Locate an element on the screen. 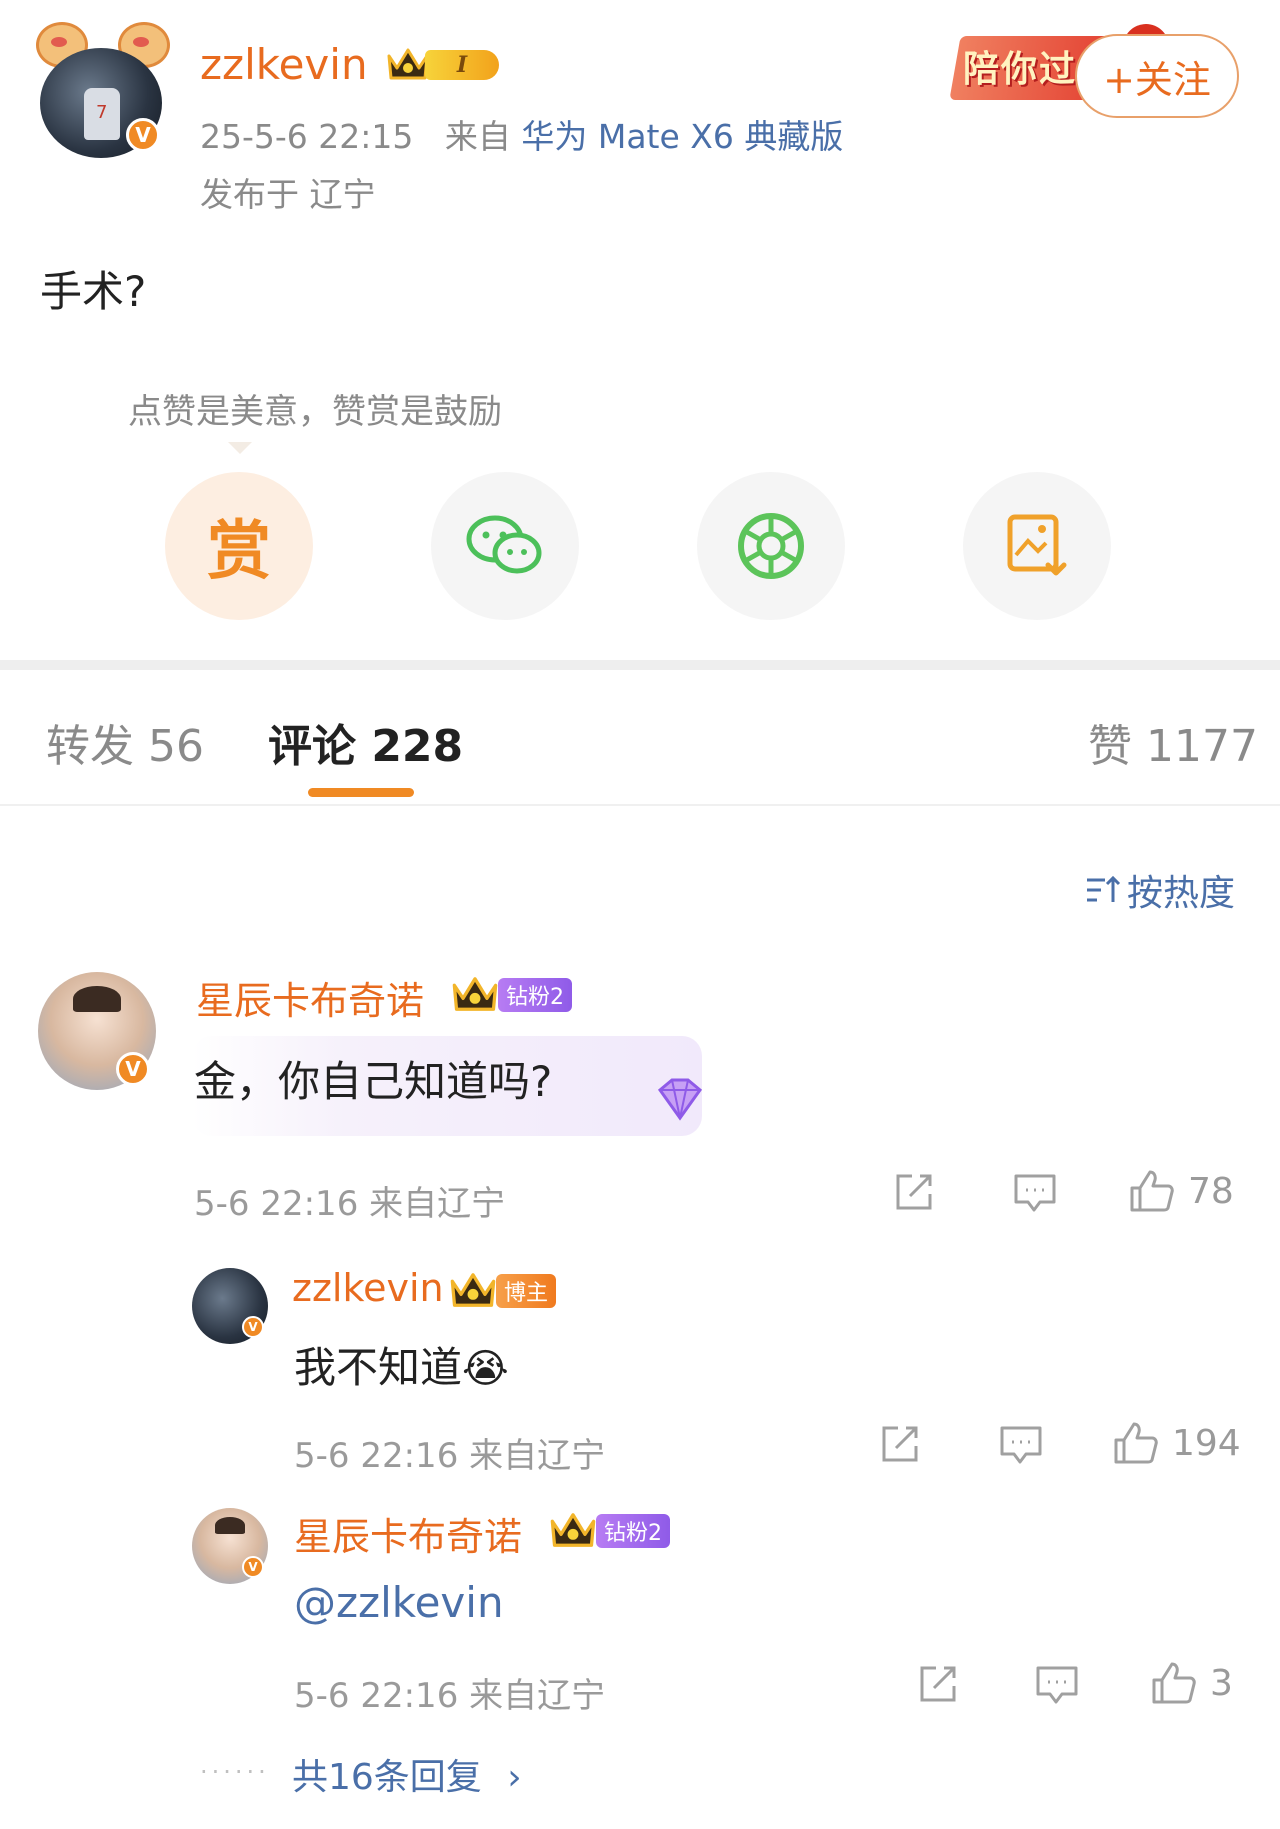 The width and height of the screenshot is (1280, 1829). more-replies-link: 共16条回复 › is located at coordinates (407, 1774).